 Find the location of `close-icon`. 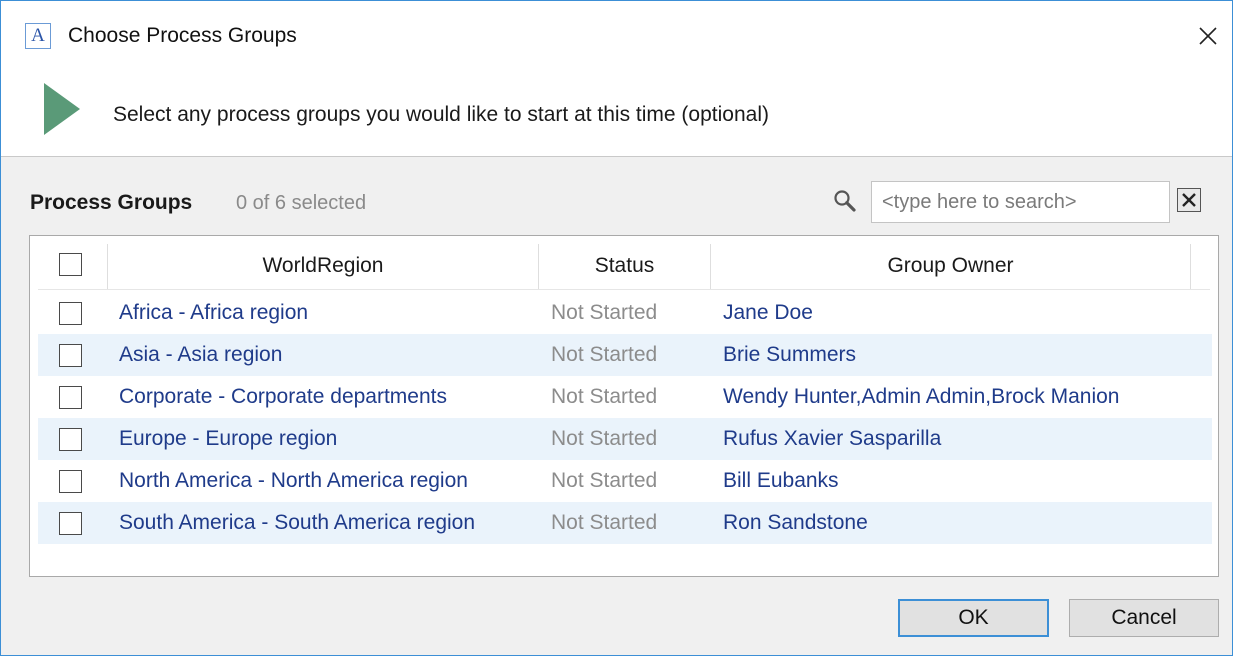

close-icon is located at coordinates (1208, 36).